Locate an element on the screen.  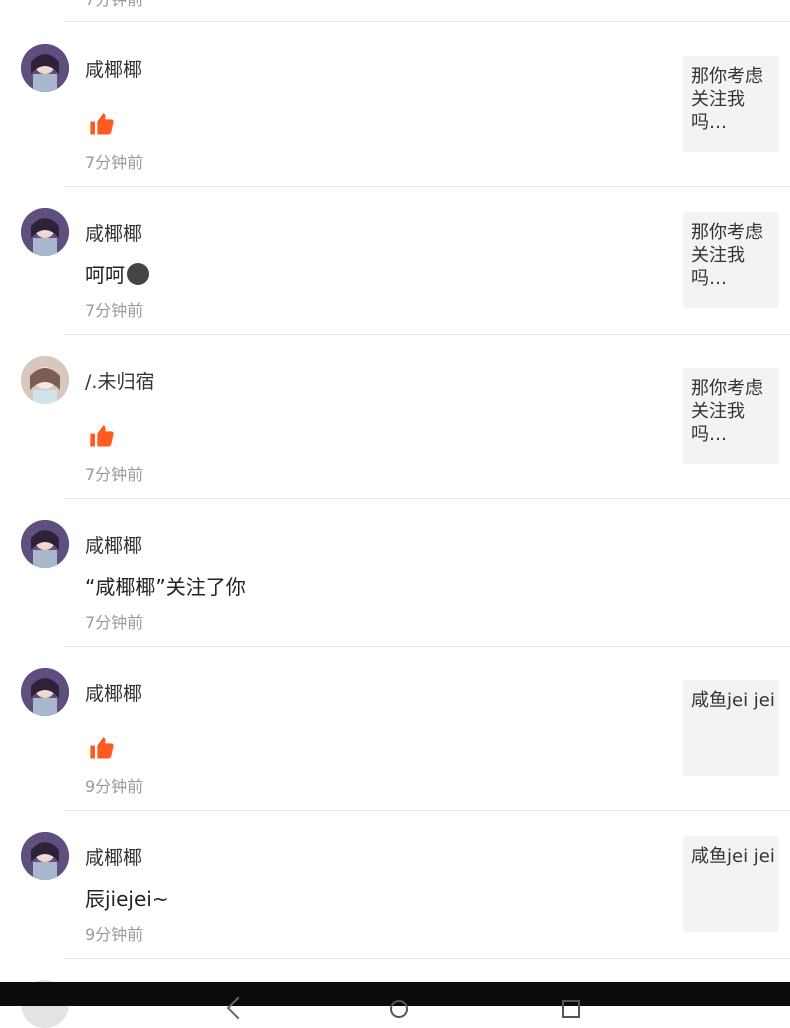
recents-icon is located at coordinates (571, 1009).